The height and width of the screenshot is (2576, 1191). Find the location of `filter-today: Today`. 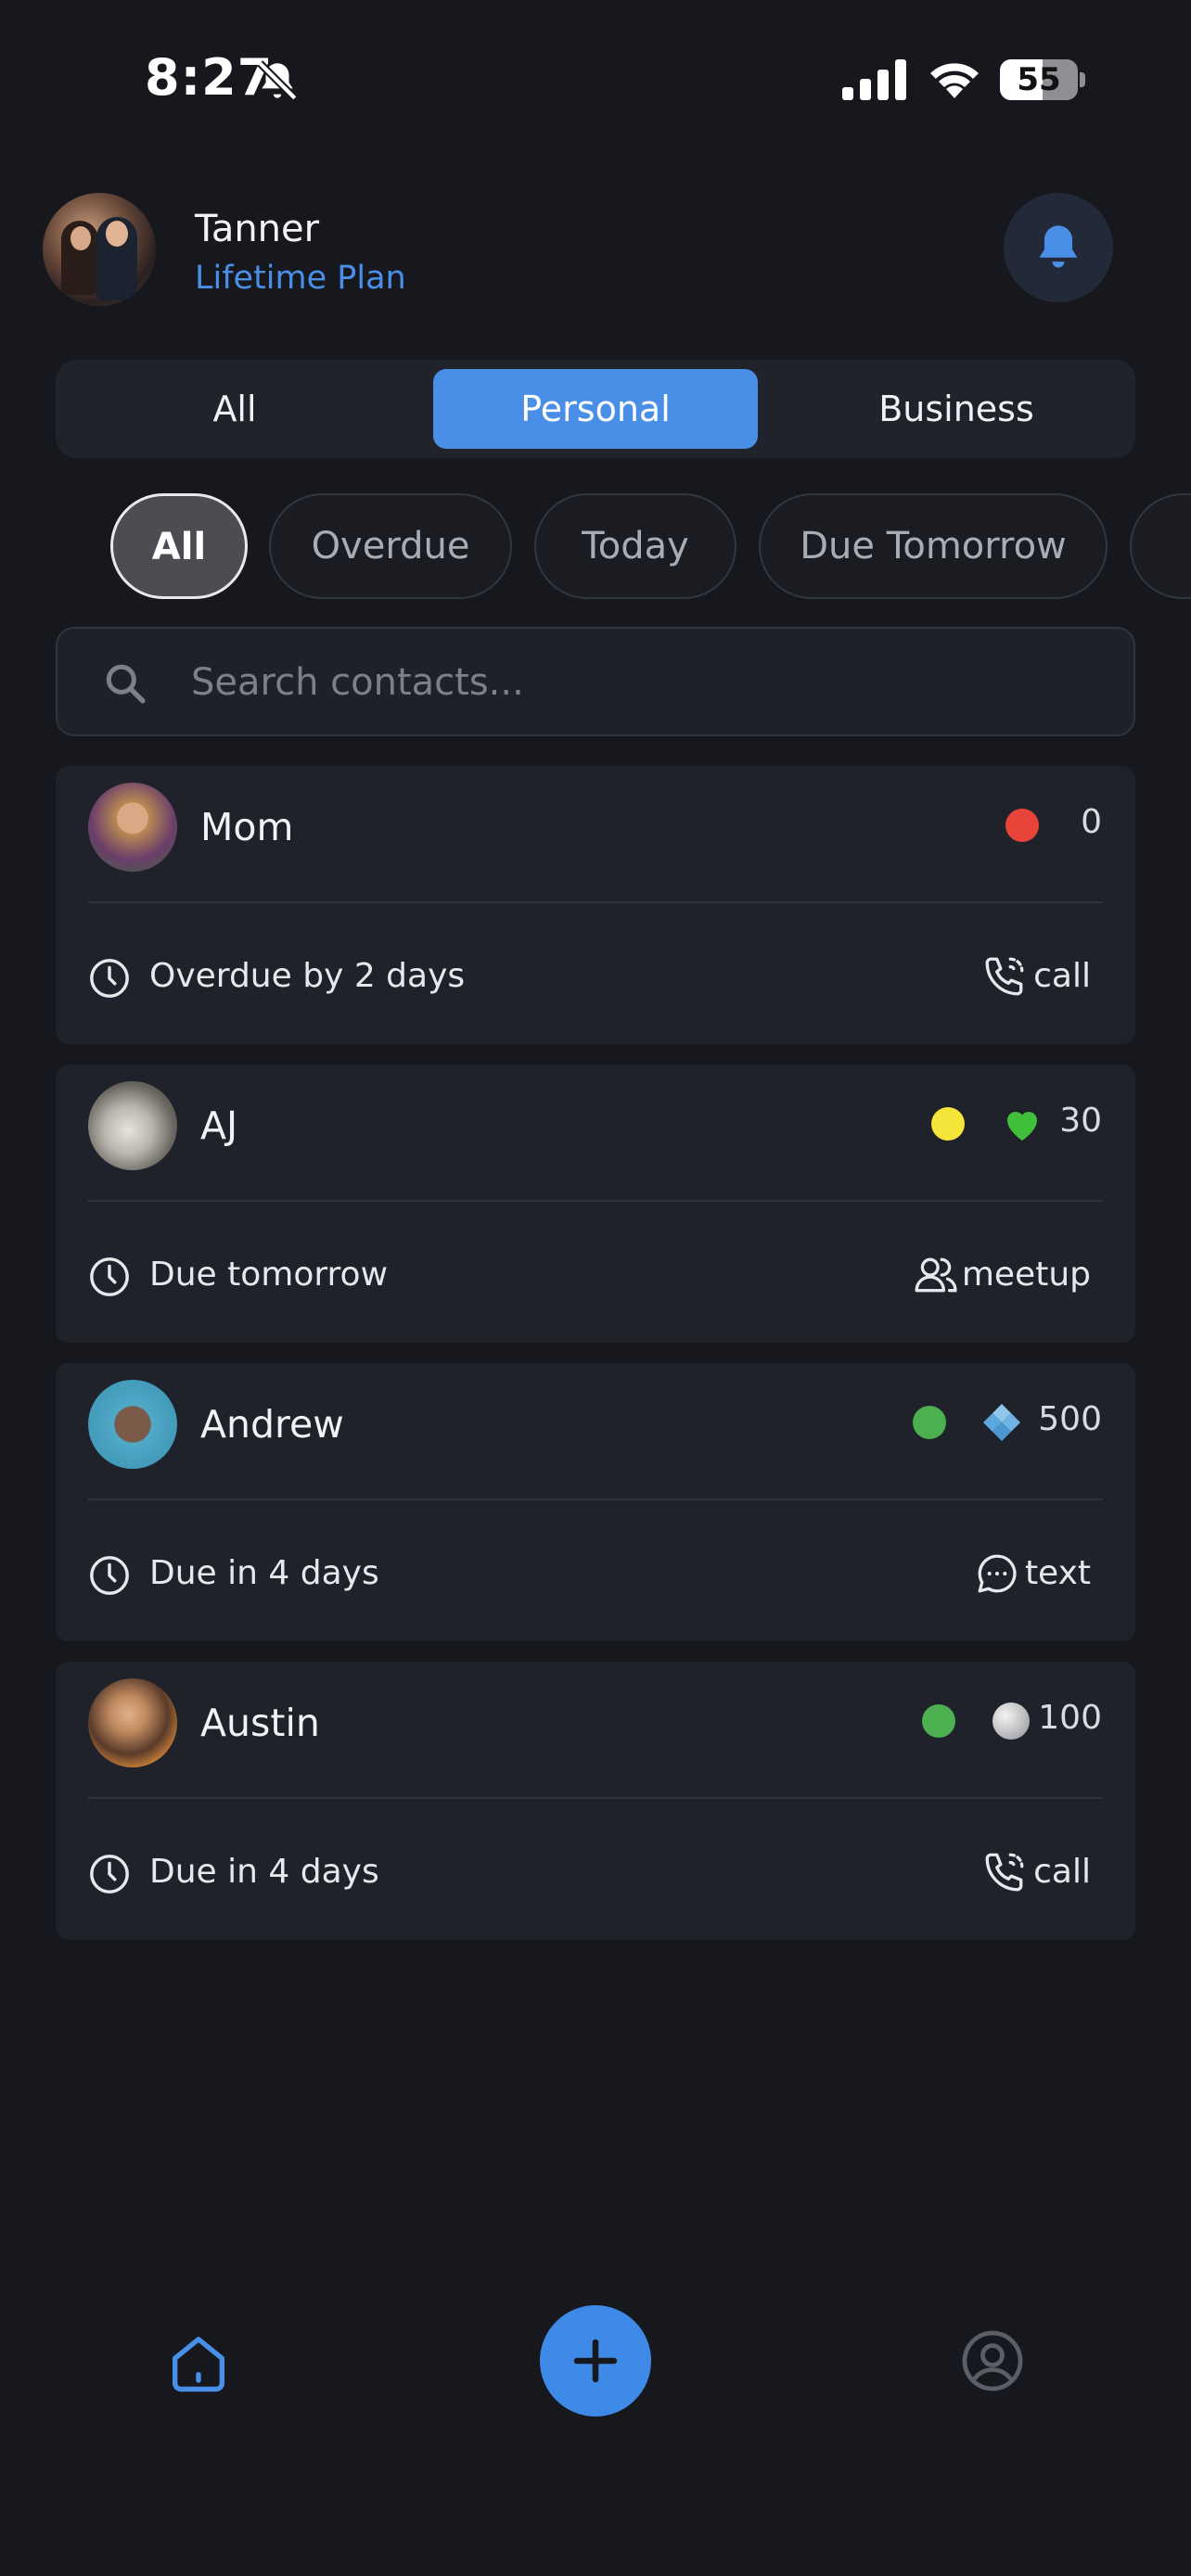

filter-today: Today is located at coordinates (635, 546).